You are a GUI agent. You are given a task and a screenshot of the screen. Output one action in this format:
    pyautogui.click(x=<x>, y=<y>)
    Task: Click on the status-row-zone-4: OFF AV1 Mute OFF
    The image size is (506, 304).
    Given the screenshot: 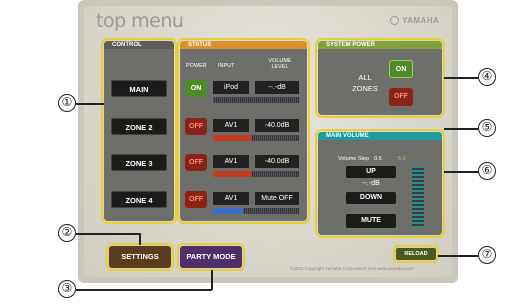 What is the action you would take?
    pyautogui.click(x=243, y=207)
    